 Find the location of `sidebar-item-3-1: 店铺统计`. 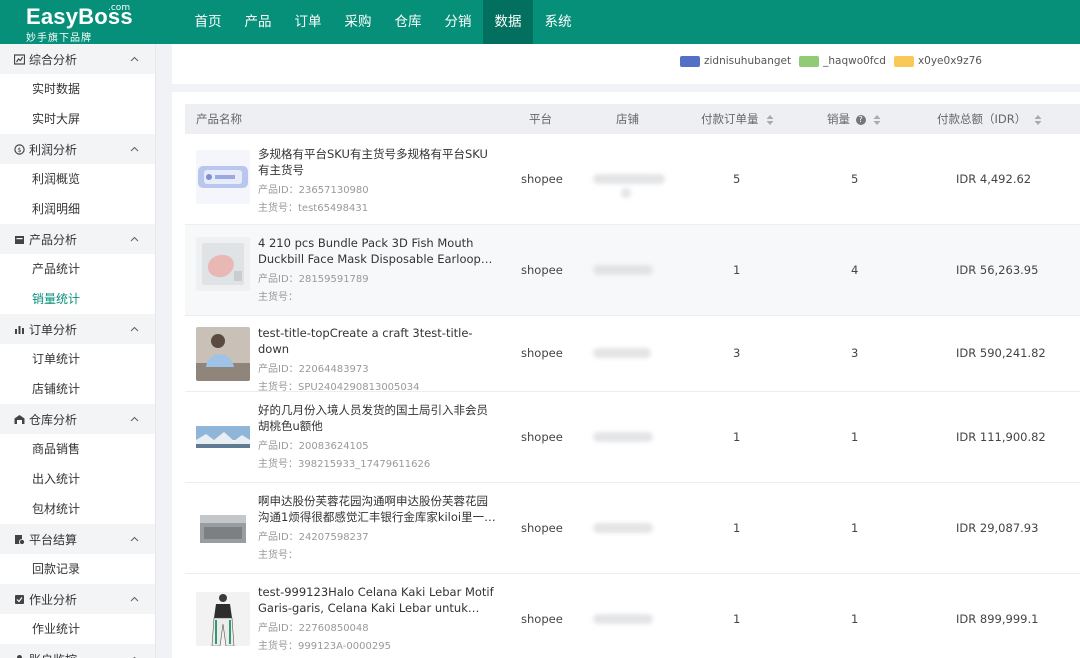

sidebar-item-3-1: 店铺统计 is located at coordinates (77, 389).